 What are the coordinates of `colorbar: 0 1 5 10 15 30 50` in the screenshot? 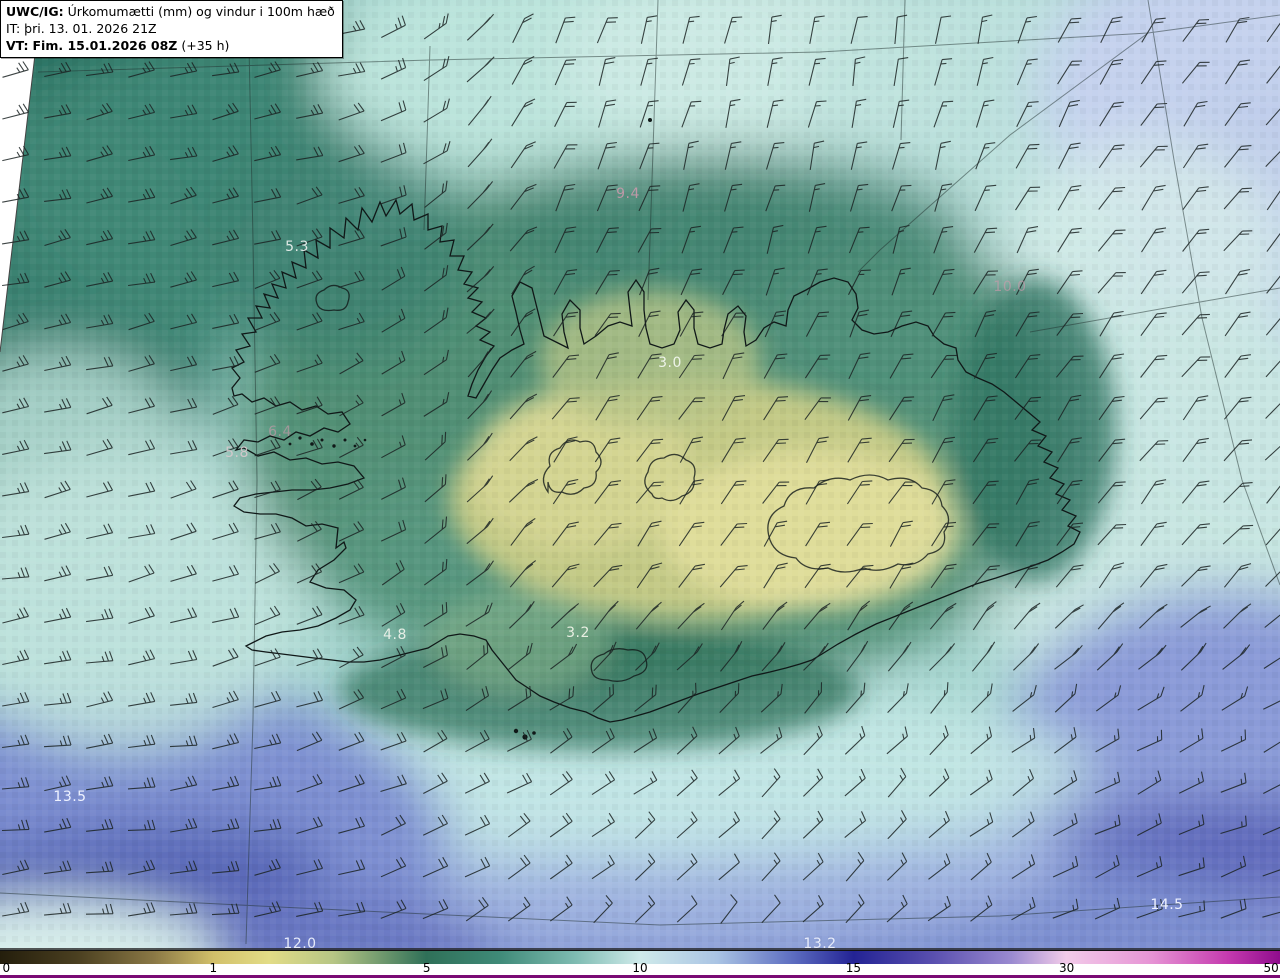 It's located at (640, 964).